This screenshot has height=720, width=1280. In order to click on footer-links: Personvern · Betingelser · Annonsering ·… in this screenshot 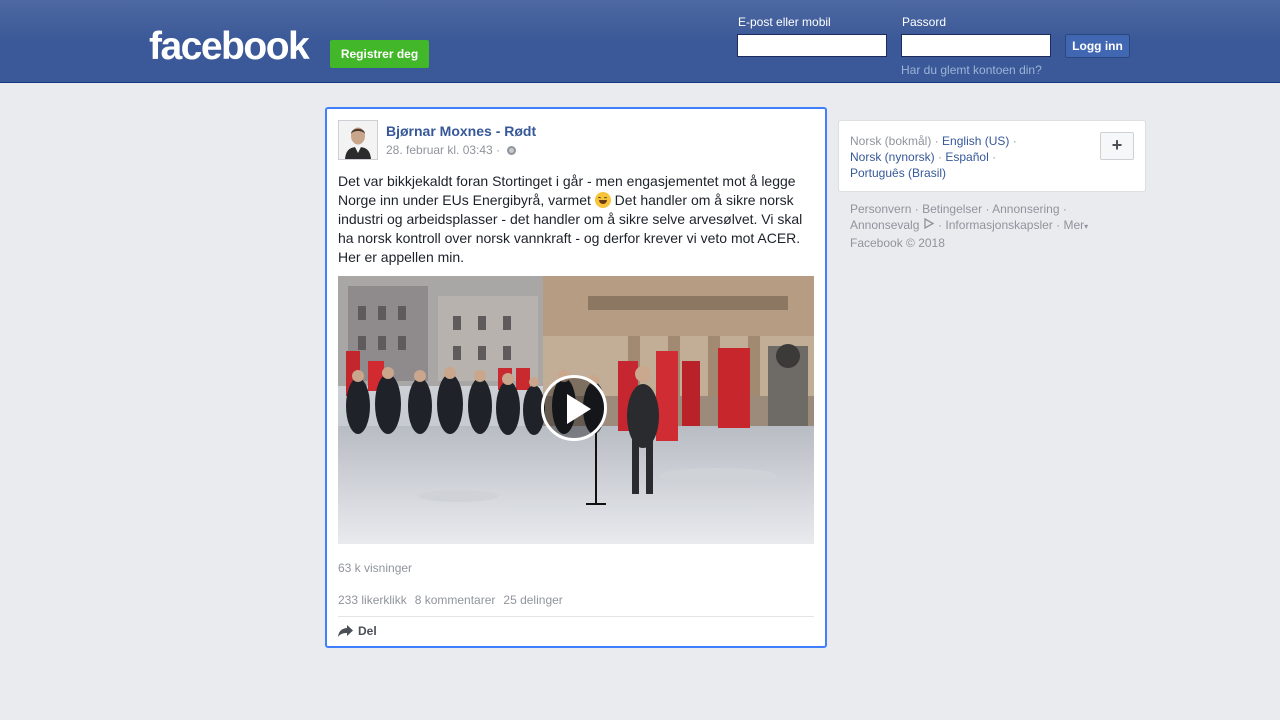, I will do `click(995, 226)`.